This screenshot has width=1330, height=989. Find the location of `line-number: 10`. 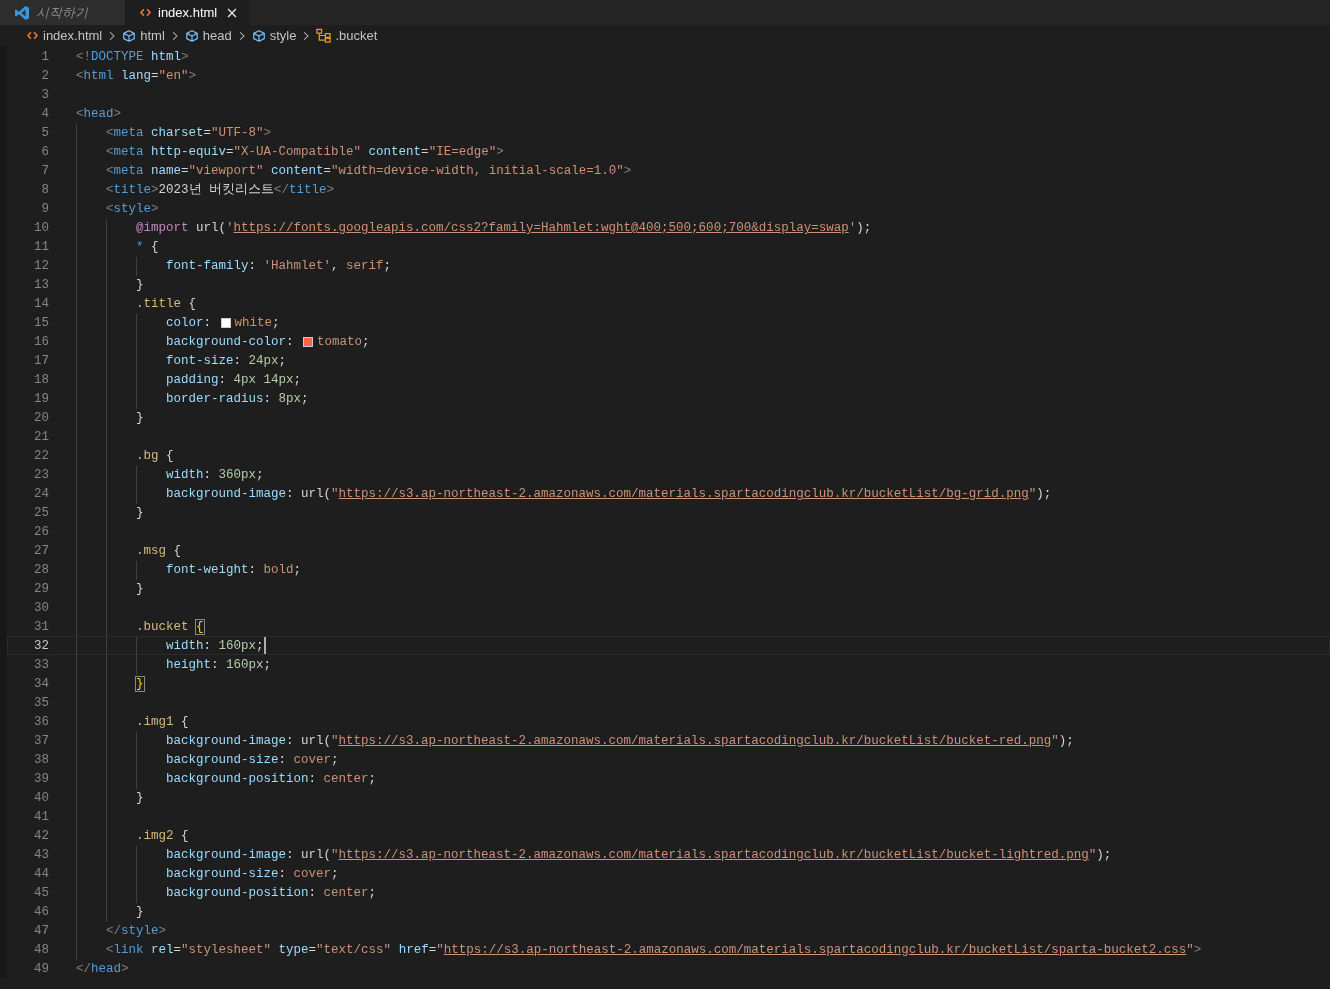

line-number: 10 is located at coordinates (41, 228).